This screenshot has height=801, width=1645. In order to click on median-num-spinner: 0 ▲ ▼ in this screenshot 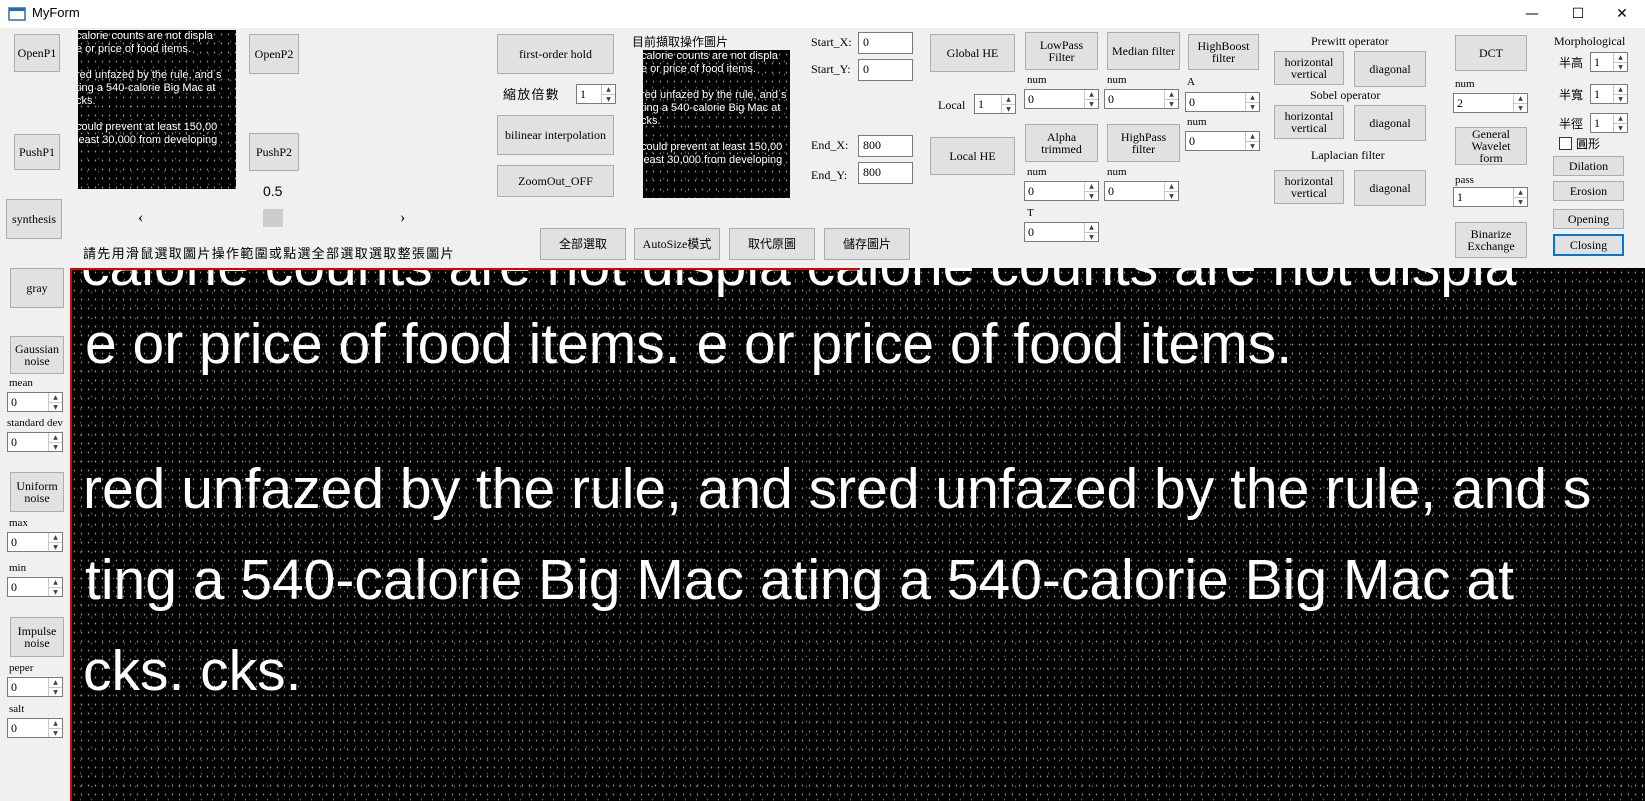, I will do `click(1141, 99)`.